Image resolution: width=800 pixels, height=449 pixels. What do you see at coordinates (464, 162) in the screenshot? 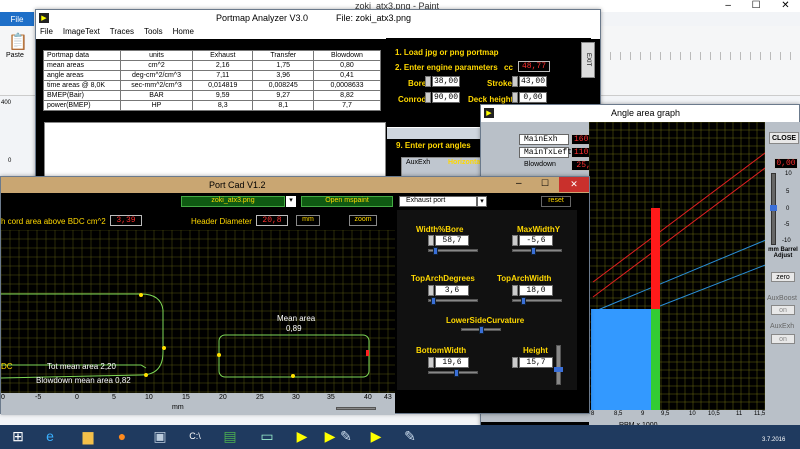
I see `horizontal-label: Horizonta` at bounding box center [464, 162].